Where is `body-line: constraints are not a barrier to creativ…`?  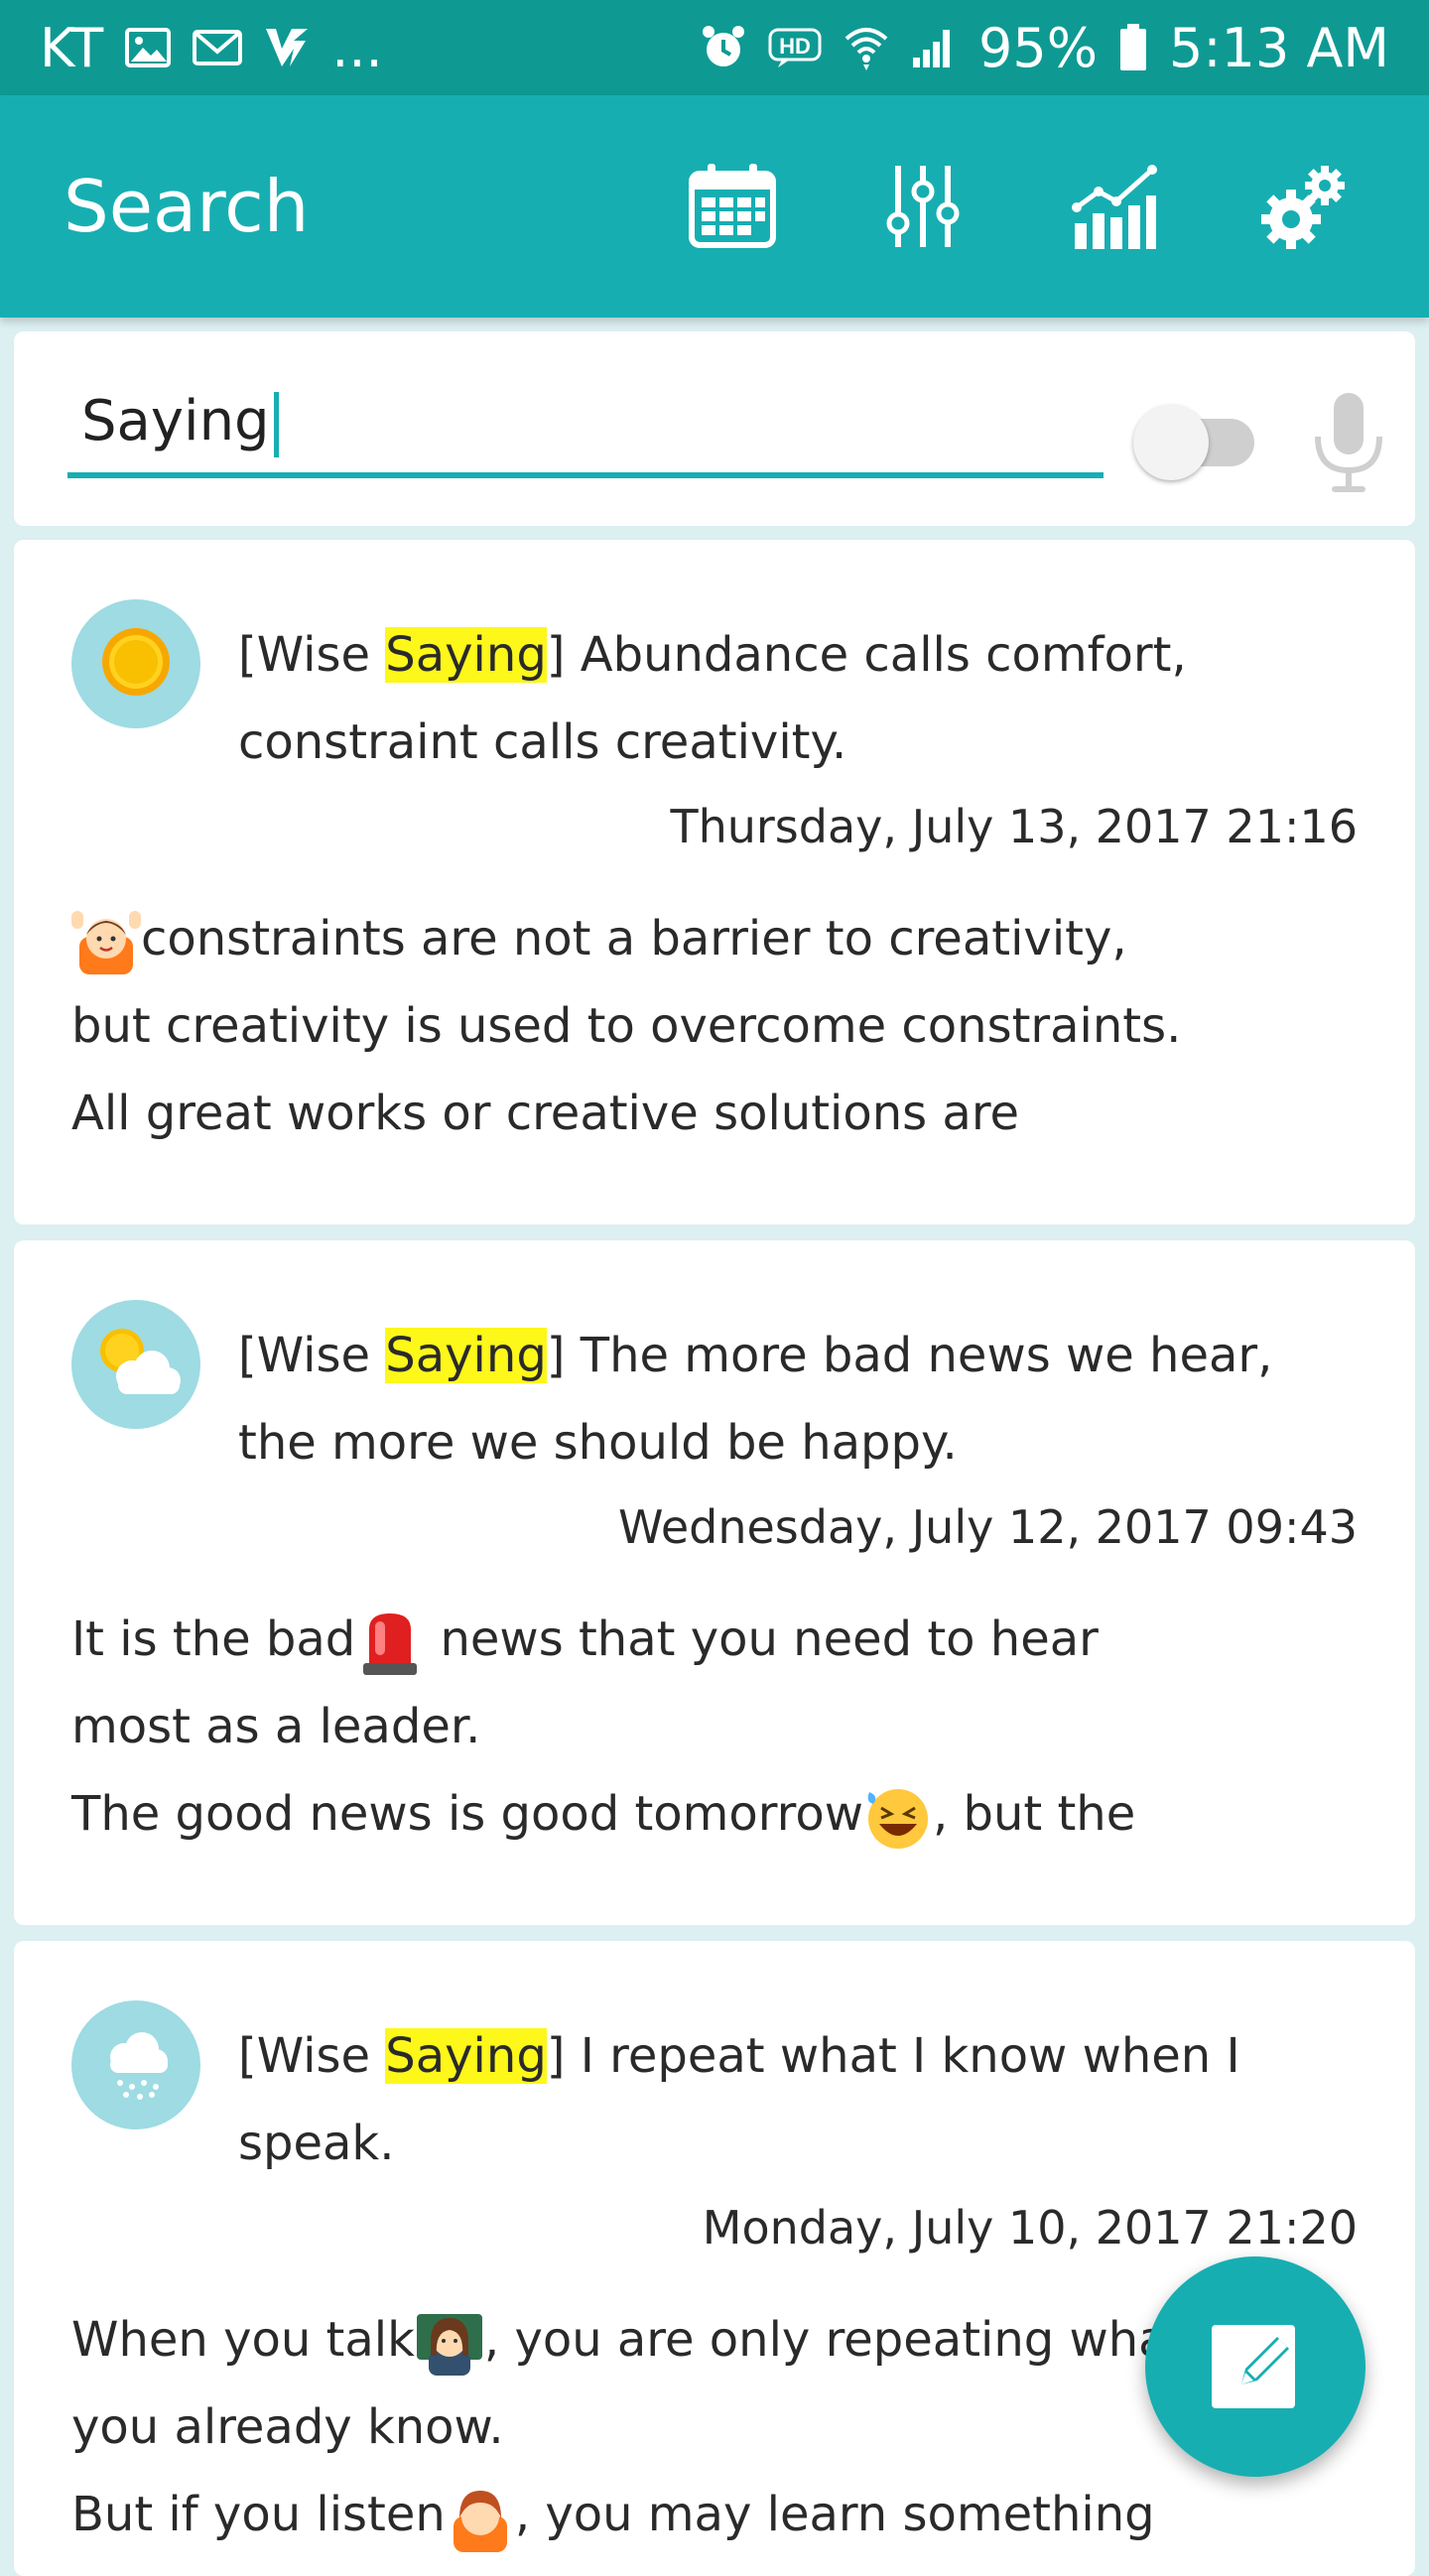
body-line: constraints are not a barrier to creativ… is located at coordinates (716, 939).